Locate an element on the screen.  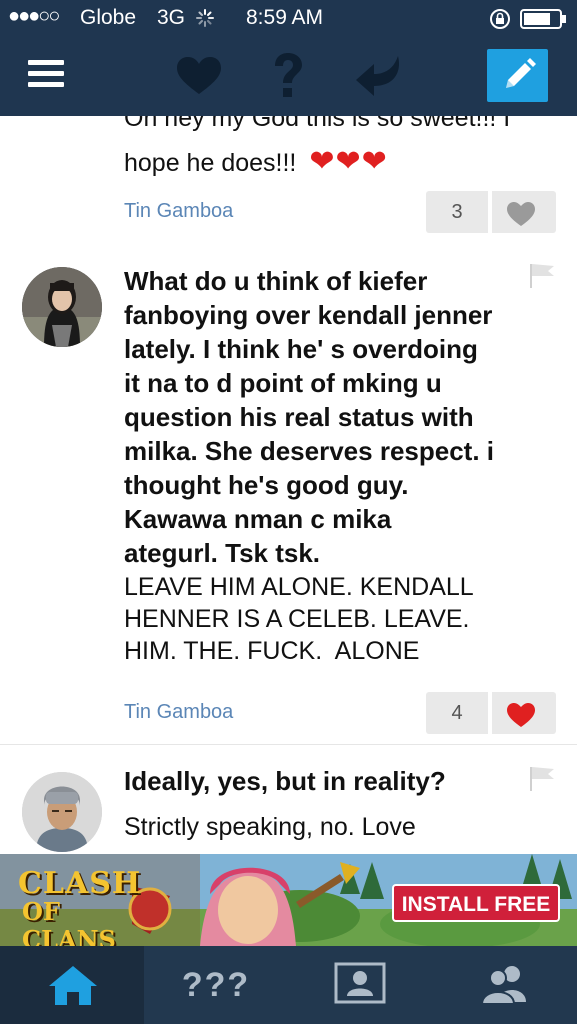
status-bar: ●●●○○ Globe 3G 8:59 AM is located at coordinates (288, 18).